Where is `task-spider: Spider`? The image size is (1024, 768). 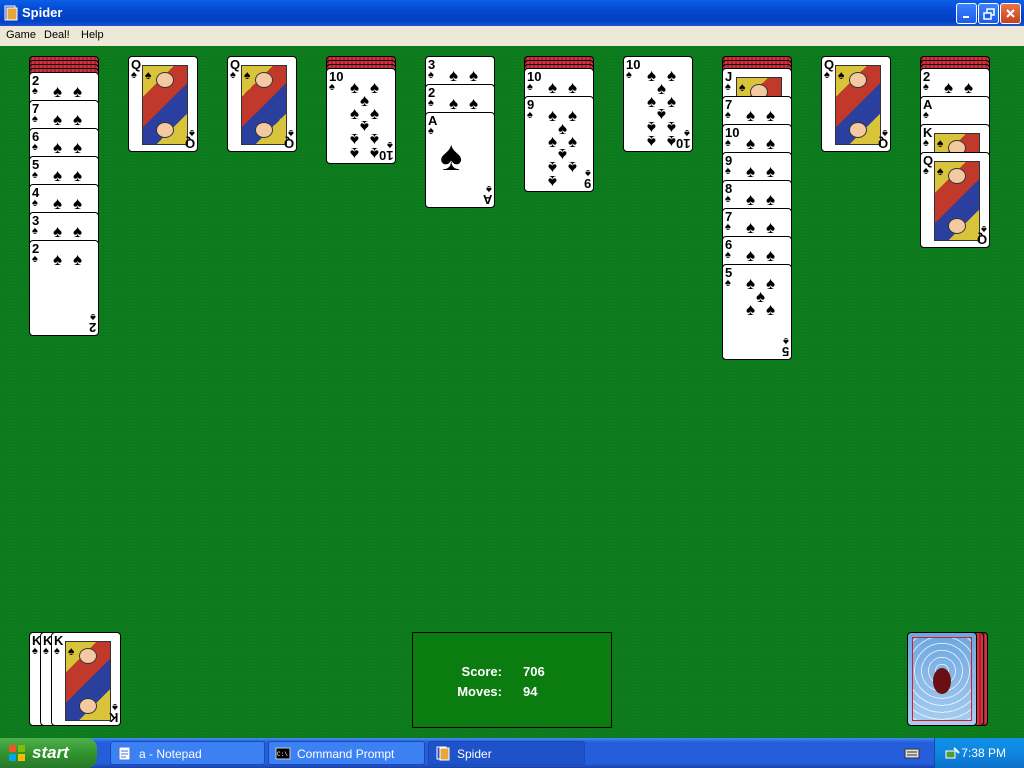 task-spider: Spider is located at coordinates (506, 753).